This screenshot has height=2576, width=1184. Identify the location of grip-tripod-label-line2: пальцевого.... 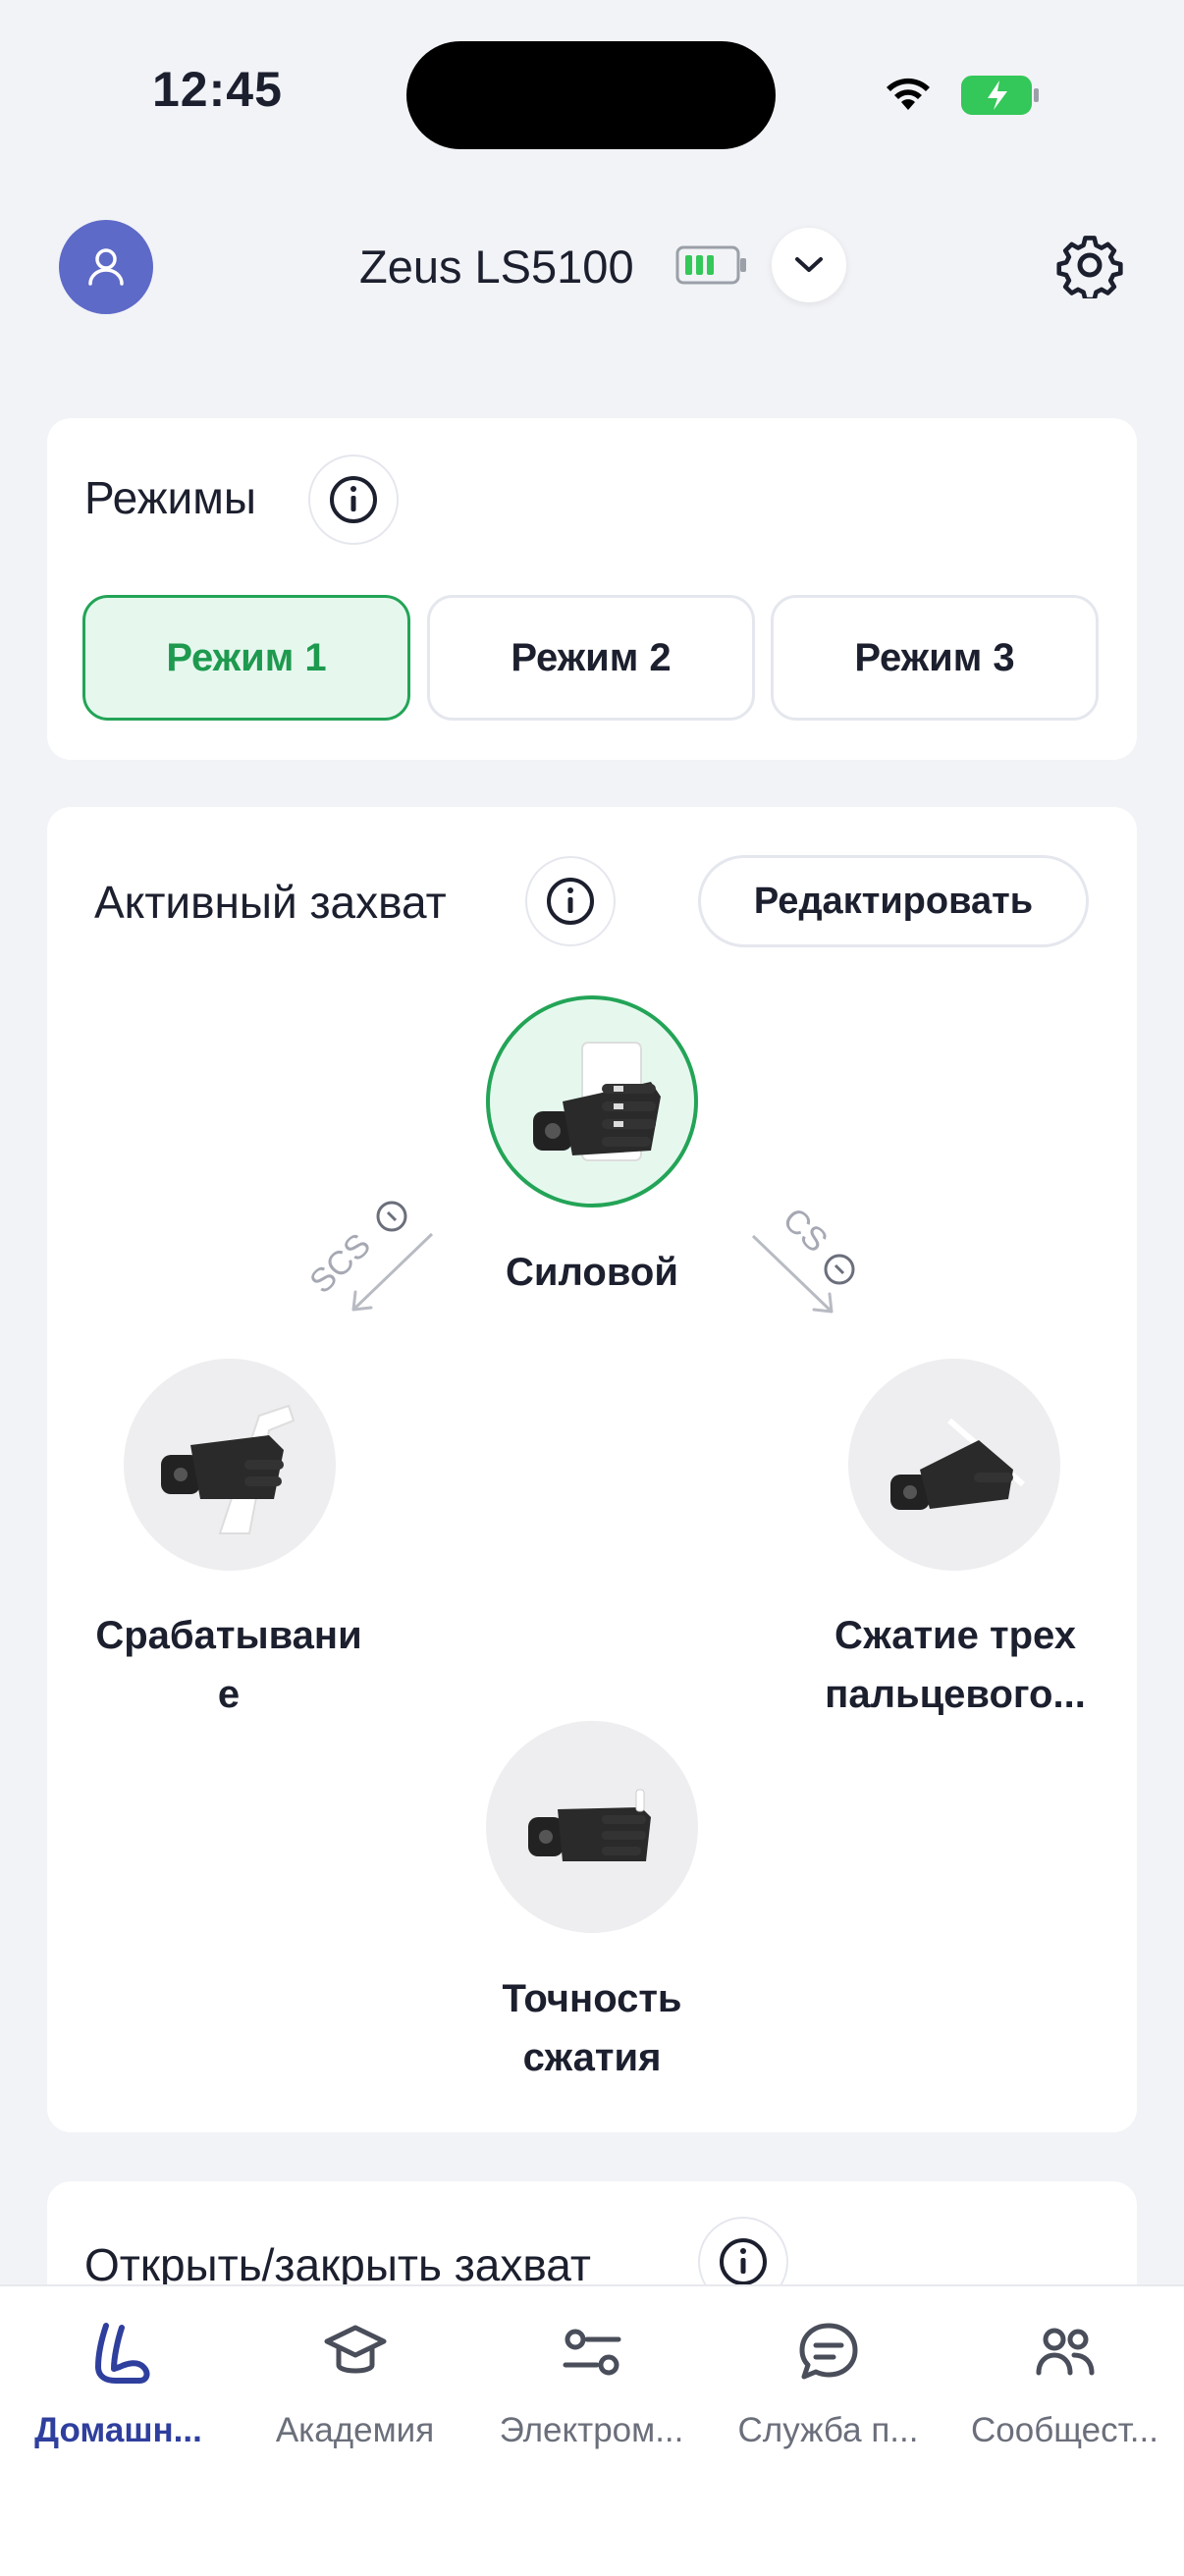
(955, 1694).